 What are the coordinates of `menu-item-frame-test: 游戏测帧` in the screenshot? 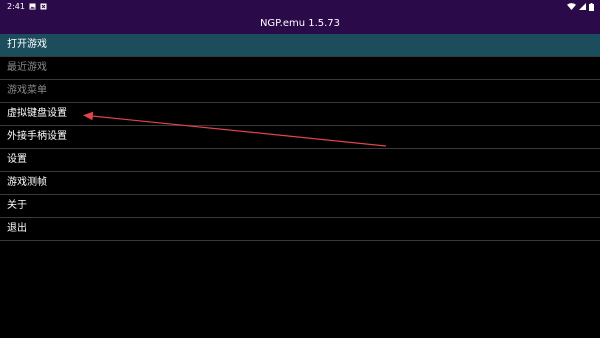 It's located at (300, 183).